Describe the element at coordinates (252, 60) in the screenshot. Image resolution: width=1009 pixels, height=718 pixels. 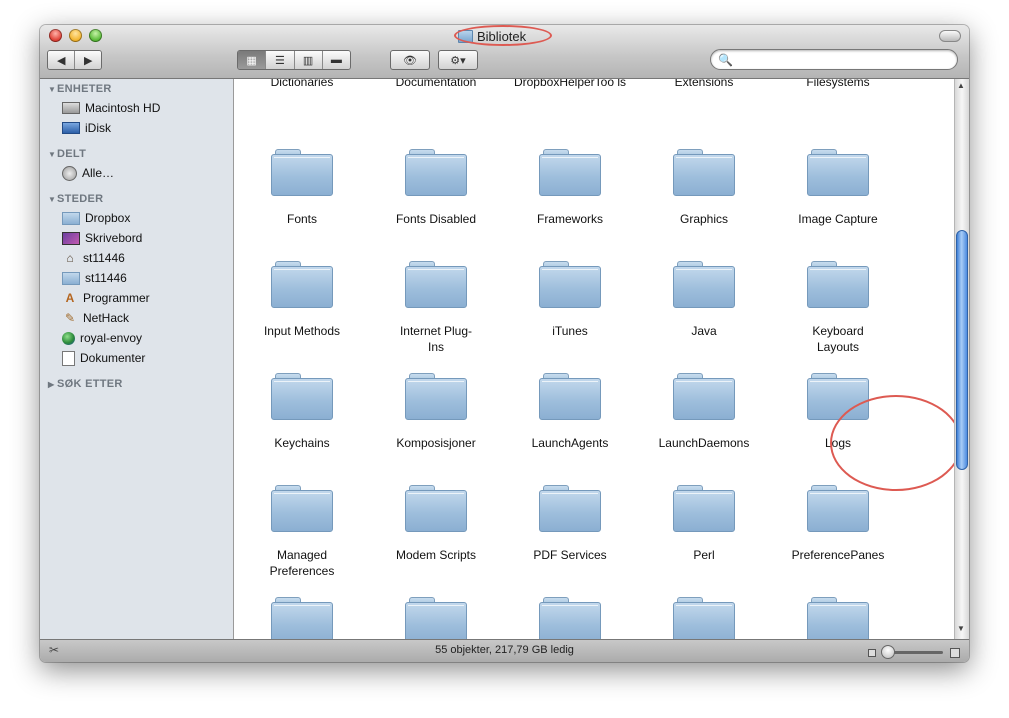
I see `icon-view-button: ▦` at that location.